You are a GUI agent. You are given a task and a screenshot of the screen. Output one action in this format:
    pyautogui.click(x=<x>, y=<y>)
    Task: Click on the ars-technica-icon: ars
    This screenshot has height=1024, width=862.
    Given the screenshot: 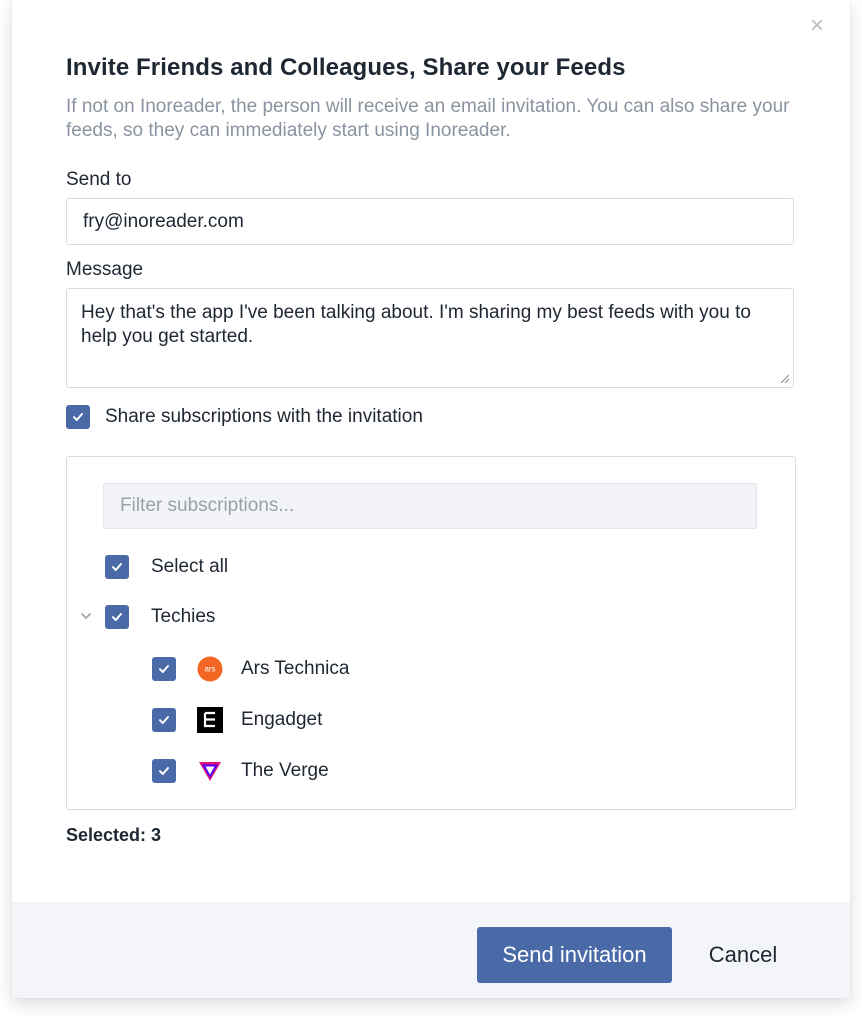 What is the action you would take?
    pyautogui.click(x=210, y=669)
    